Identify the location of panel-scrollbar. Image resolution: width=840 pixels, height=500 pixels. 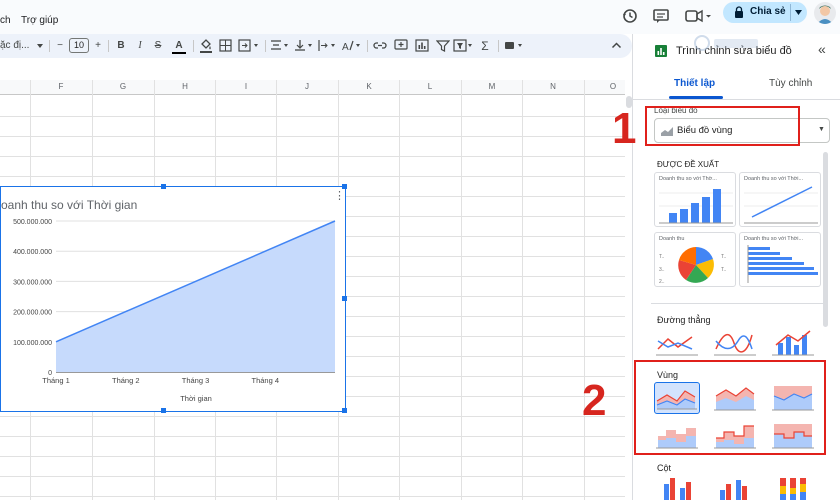
(825, 239).